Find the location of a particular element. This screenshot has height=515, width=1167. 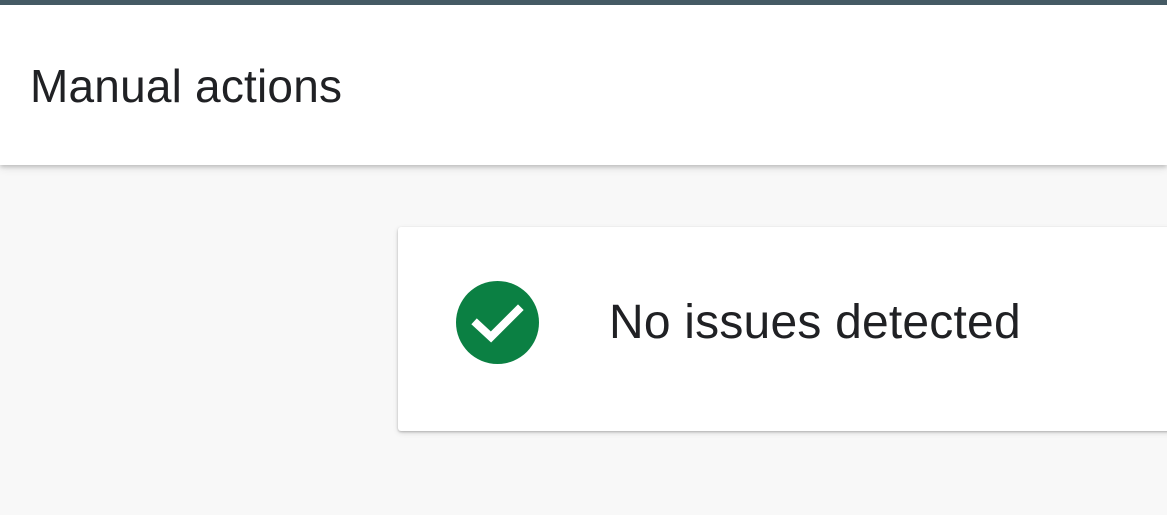

page-title: Manual actions is located at coordinates (186, 86).